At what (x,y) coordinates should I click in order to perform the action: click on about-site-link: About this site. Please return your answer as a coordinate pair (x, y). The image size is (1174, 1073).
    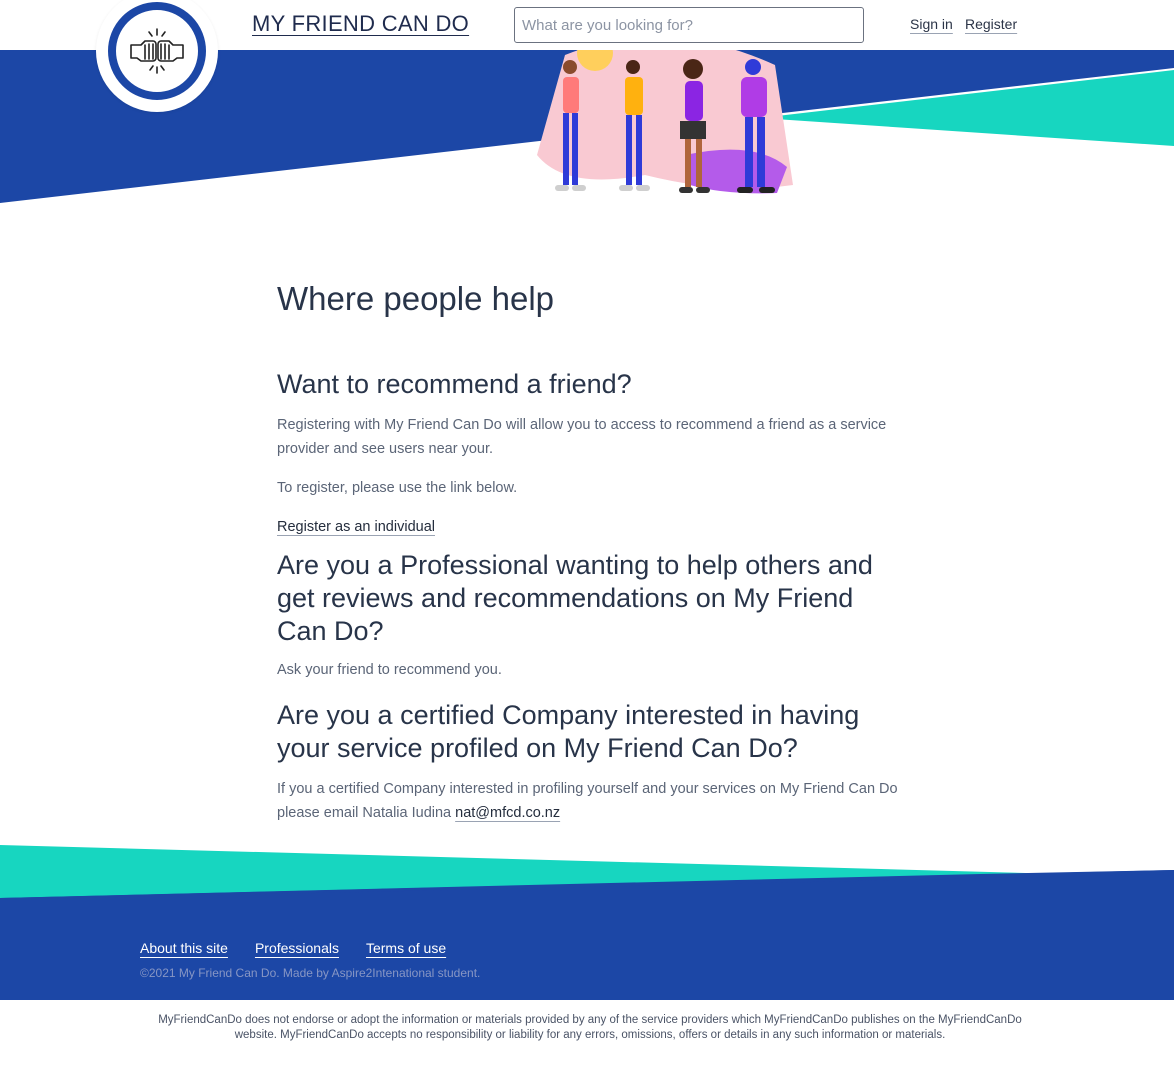
    Looking at the image, I should click on (184, 948).